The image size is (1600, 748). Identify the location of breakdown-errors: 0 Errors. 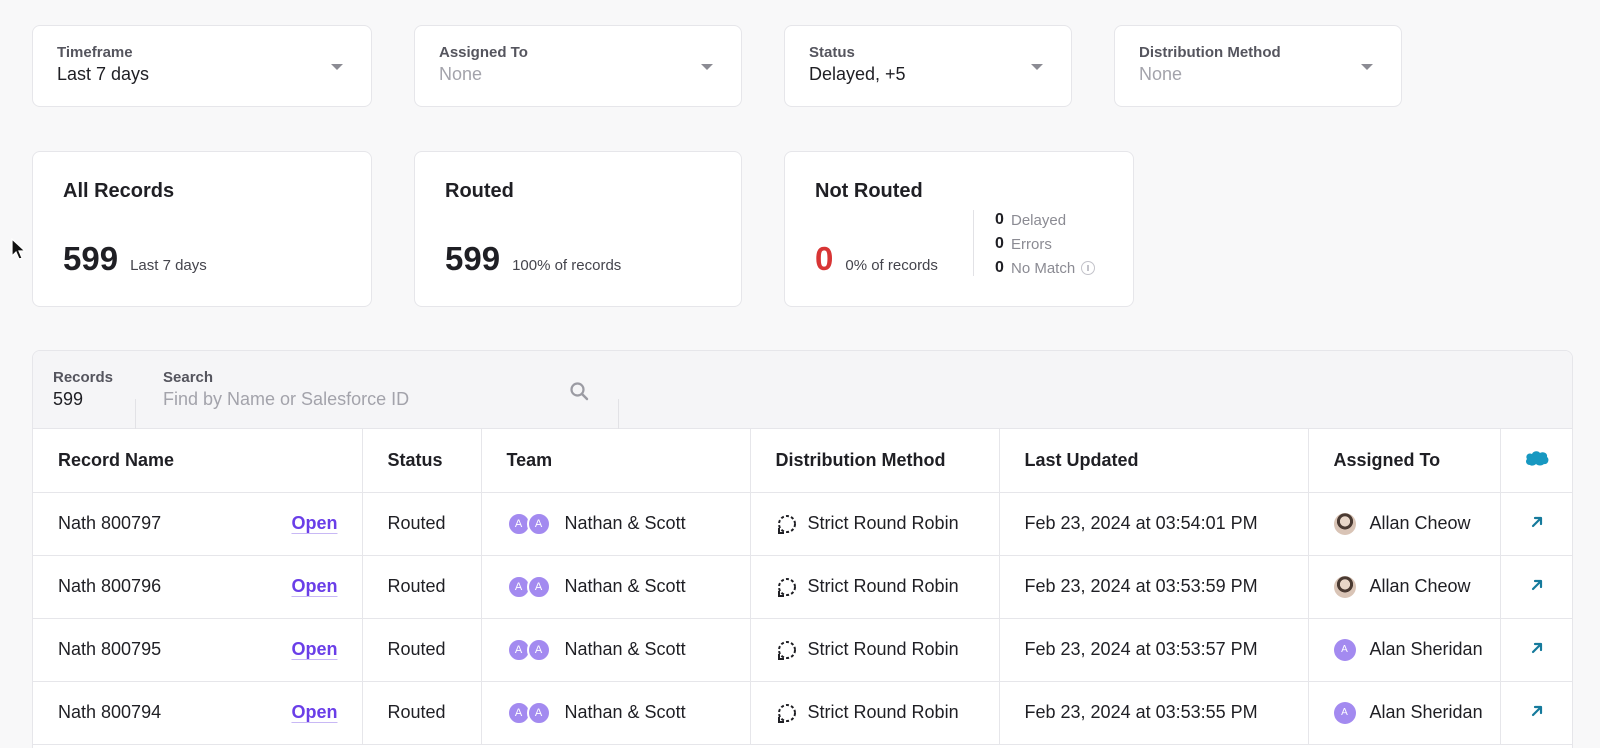
(1045, 244).